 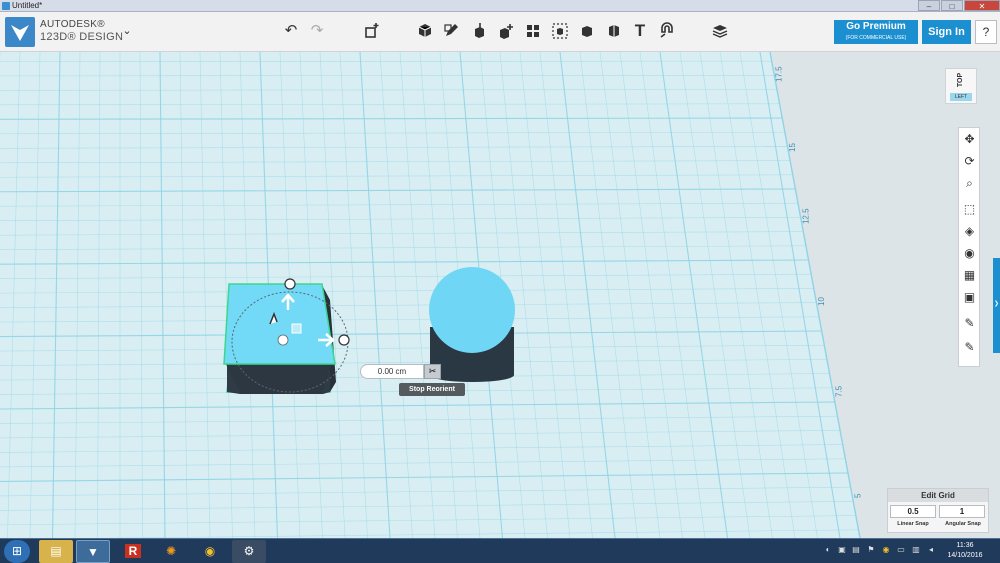 What do you see at coordinates (969, 297) in the screenshot?
I see `camera-icon: ▣` at bounding box center [969, 297].